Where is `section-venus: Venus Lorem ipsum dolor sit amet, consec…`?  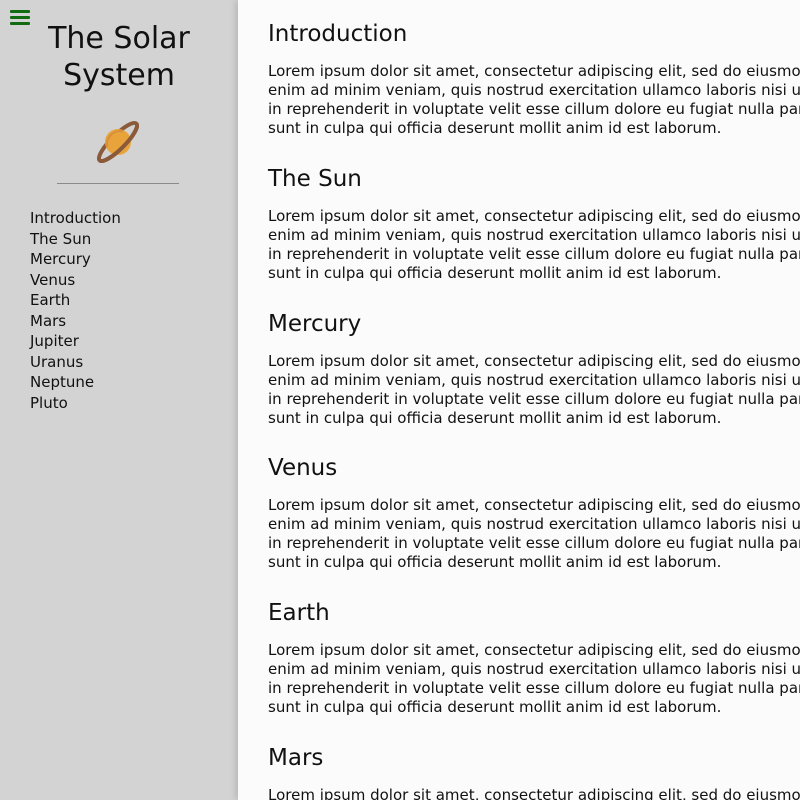 section-venus: Venus Lorem ipsum dolor sit amet, consec… is located at coordinates (534, 512).